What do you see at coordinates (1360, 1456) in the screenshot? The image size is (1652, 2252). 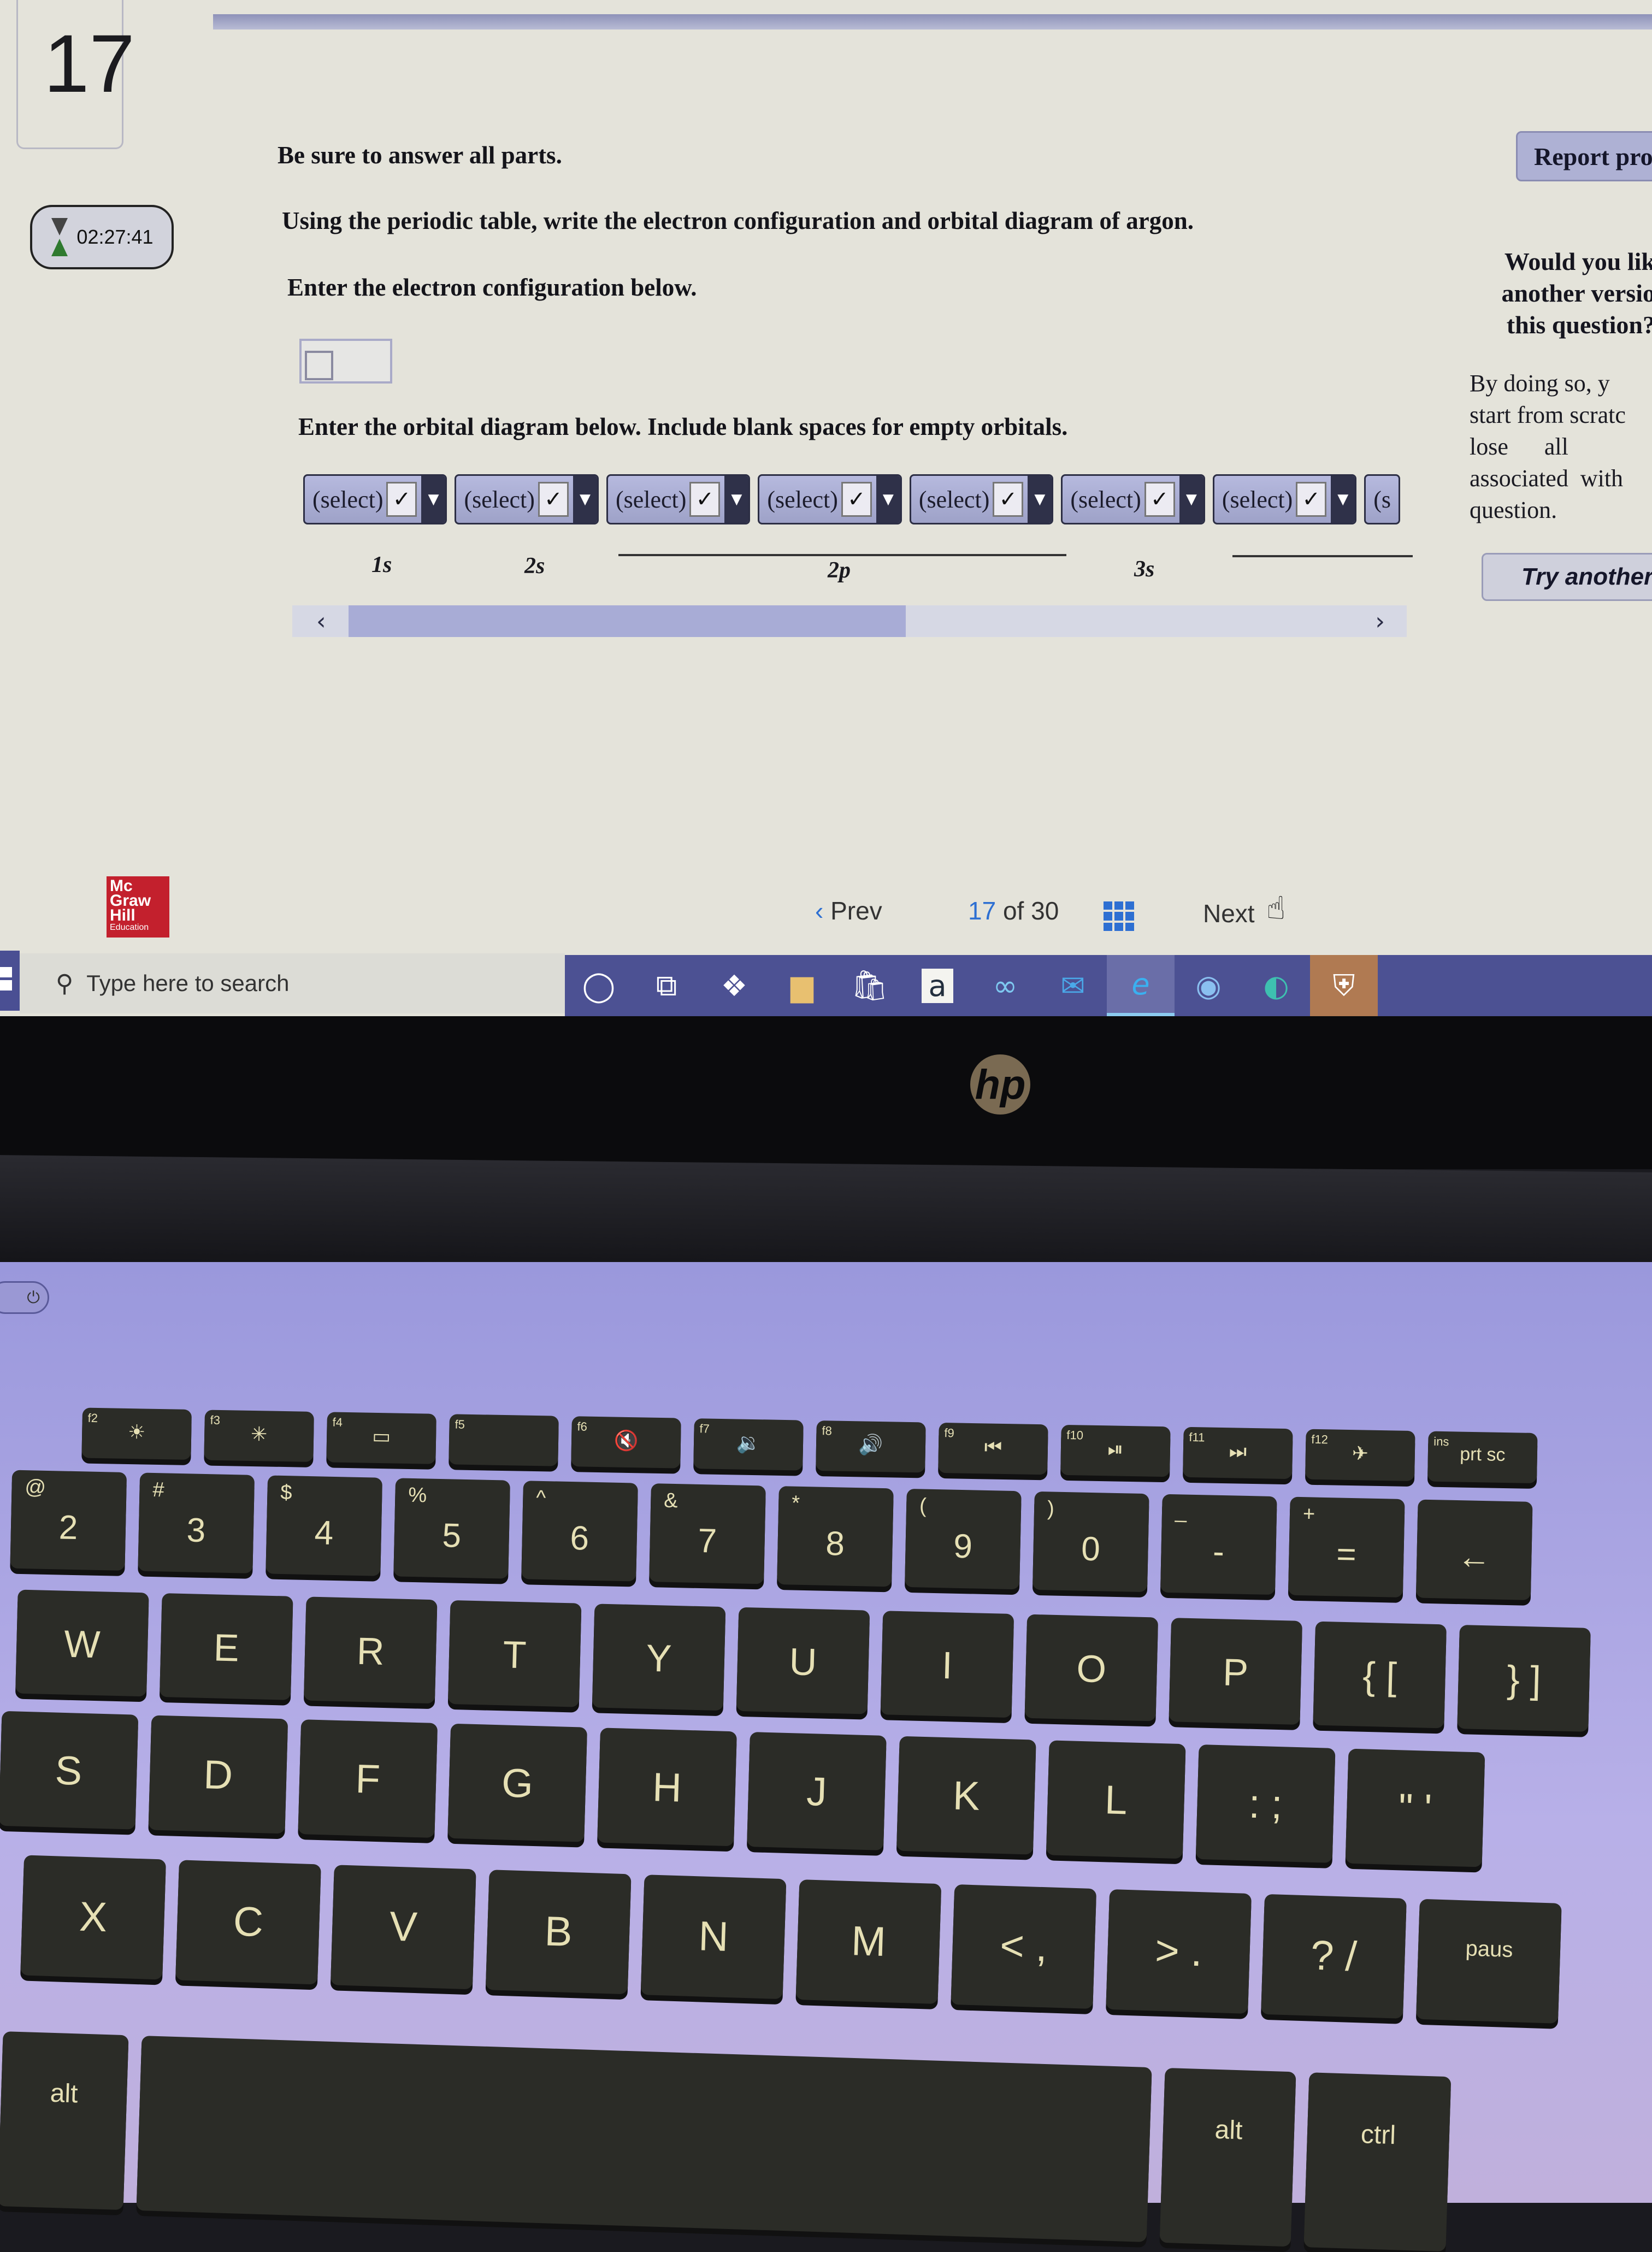 I see `key-f12: f12 ✈` at bounding box center [1360, 1456].